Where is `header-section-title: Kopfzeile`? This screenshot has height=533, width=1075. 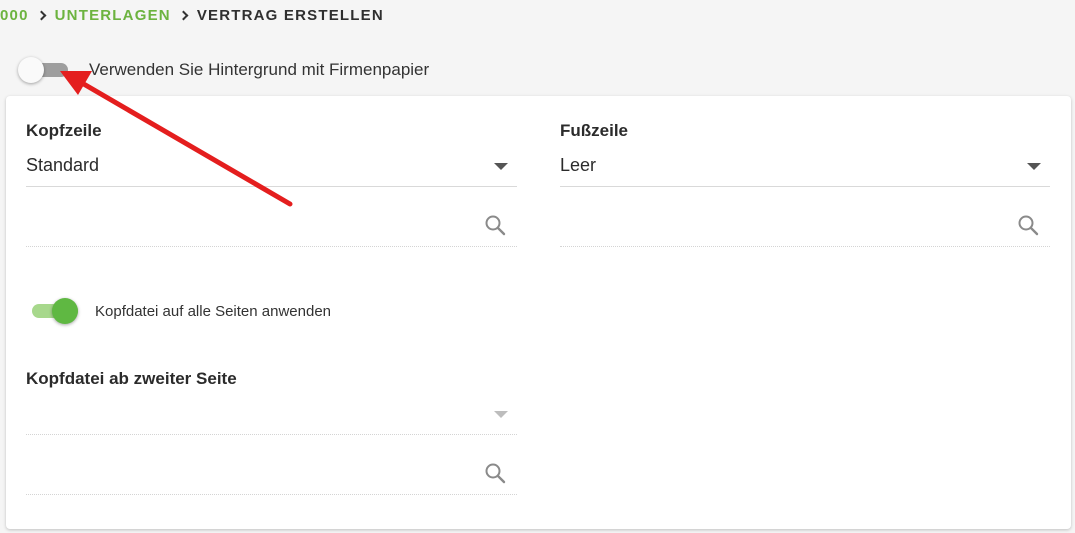 header-section-title: Kopfzeile is located at coordinates (64, 130).